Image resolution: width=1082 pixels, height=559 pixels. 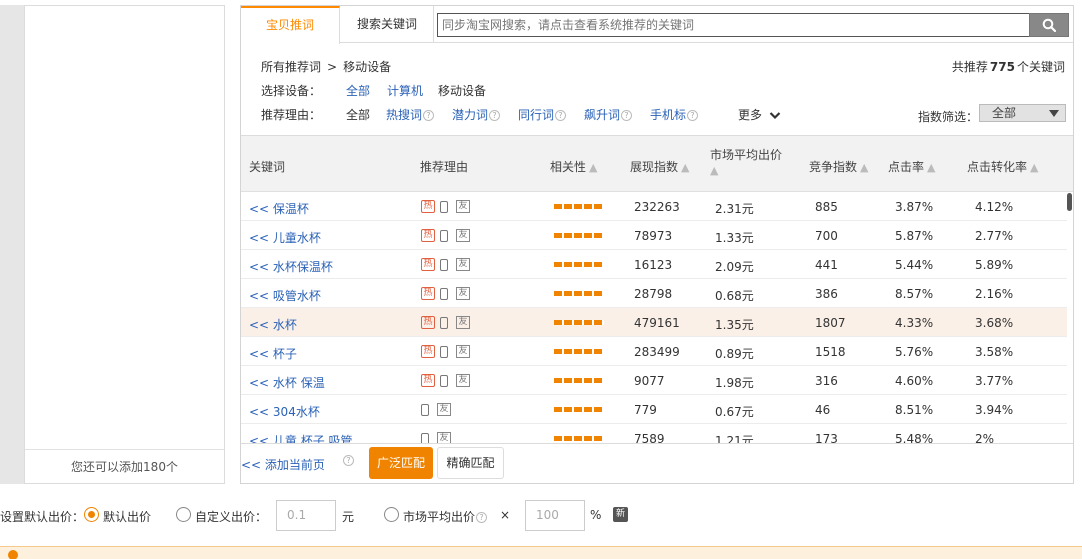 What do you see at coordinates (470, 463) in the screenshot?
I see `exact-match-button: 精确匹配` at bounding box center [470, 463].